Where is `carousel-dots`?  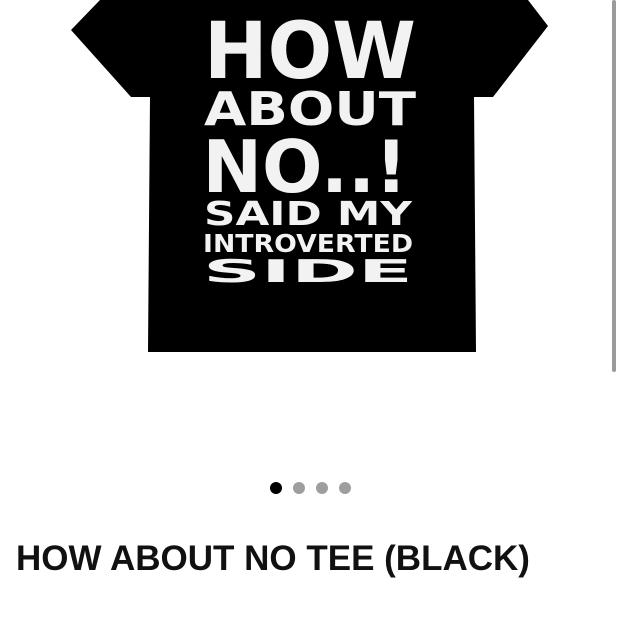 carousel-dots is located at coordinates (310, 488).